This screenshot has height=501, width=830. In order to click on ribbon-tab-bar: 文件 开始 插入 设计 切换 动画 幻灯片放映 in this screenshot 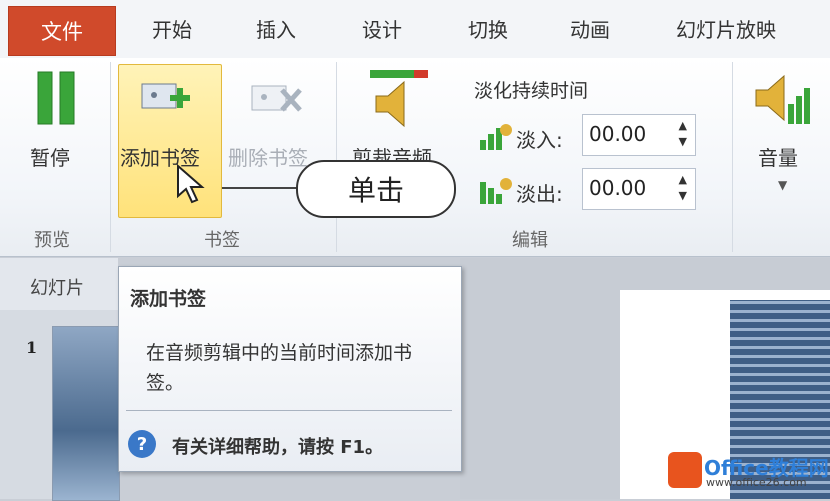, I will do `click(415, 29)`.